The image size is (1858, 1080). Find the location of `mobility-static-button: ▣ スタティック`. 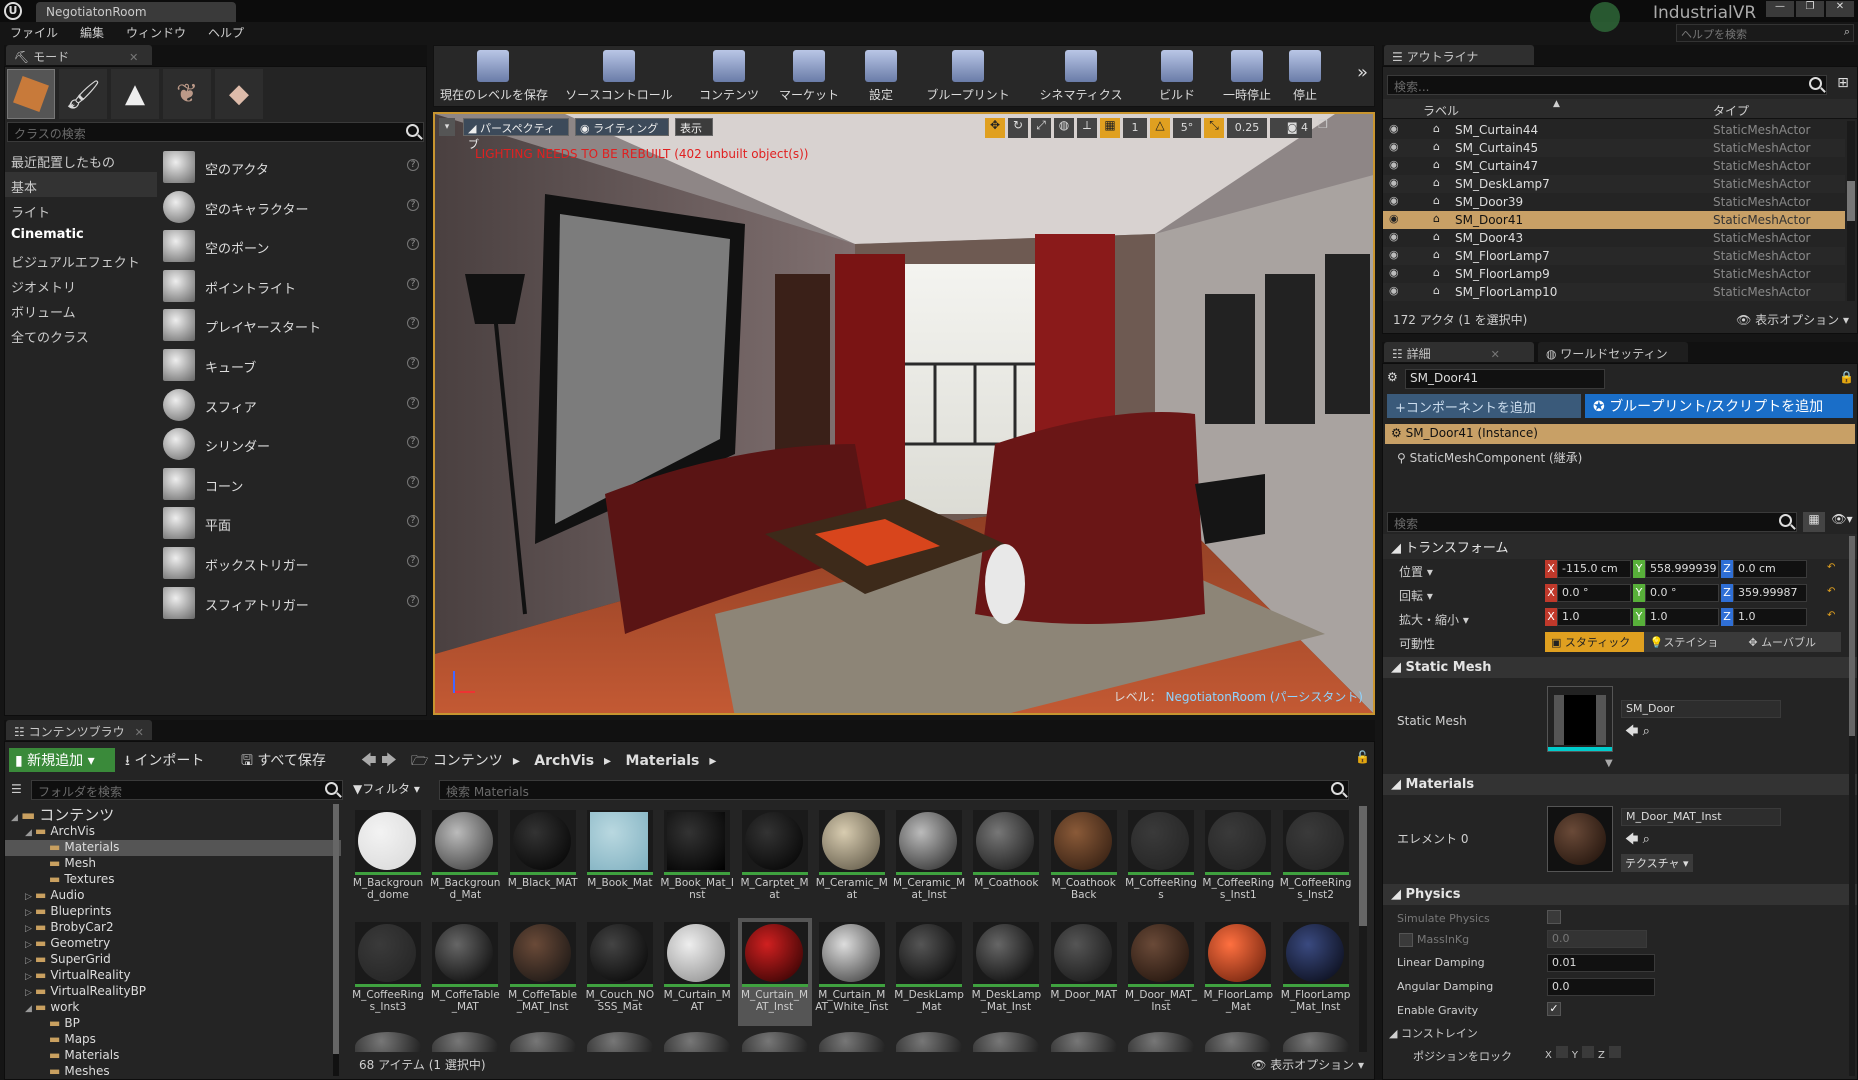

mobility-static-button: ▣ スタティック is located at coordinates (1594, 642).